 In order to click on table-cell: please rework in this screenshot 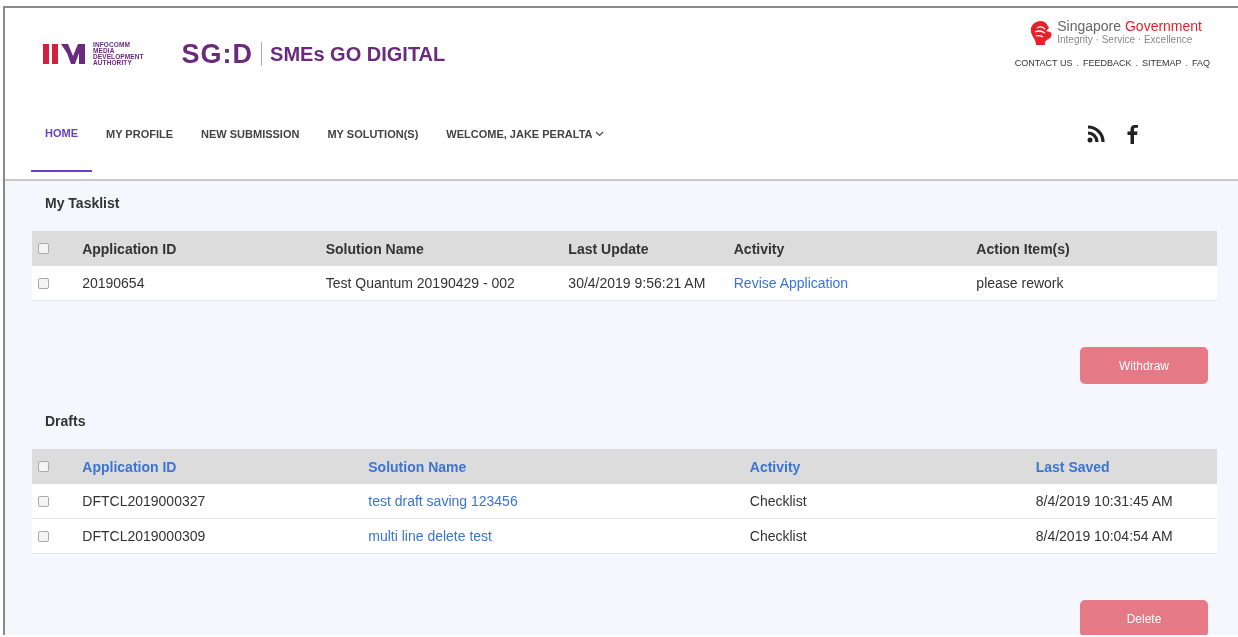, I will do `click(1020, 283)`.